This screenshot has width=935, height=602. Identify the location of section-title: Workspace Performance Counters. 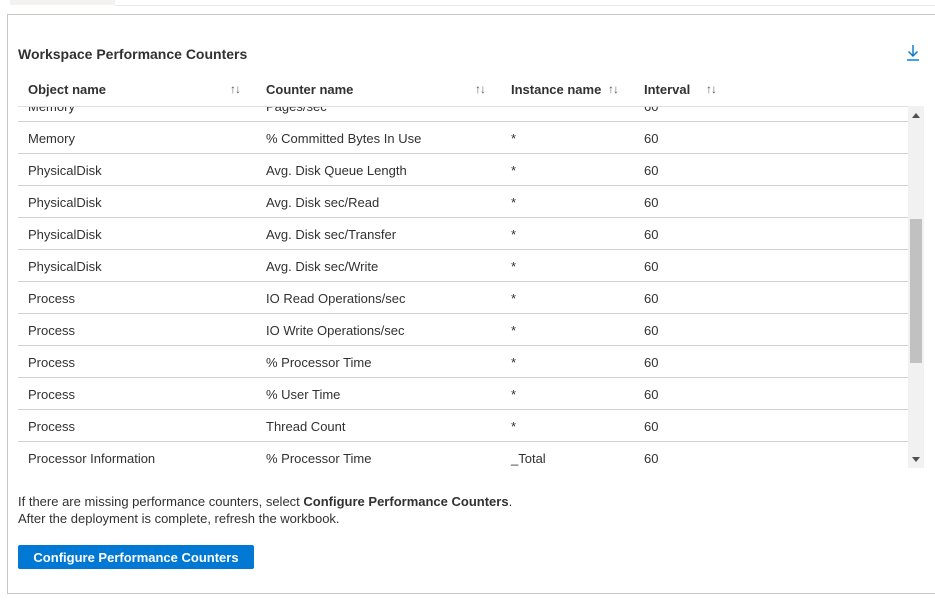
(133, 54).